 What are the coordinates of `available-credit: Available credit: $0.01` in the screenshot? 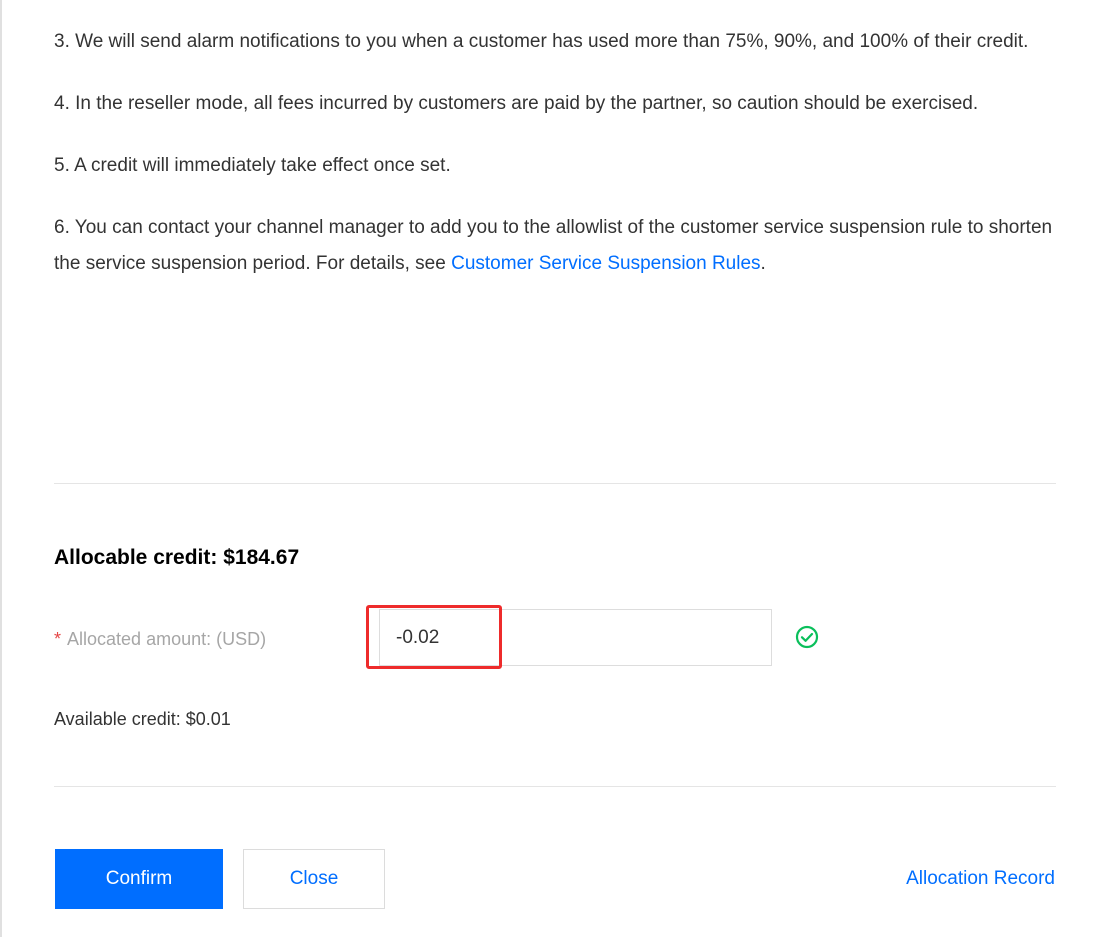 It's located at (142, 719).